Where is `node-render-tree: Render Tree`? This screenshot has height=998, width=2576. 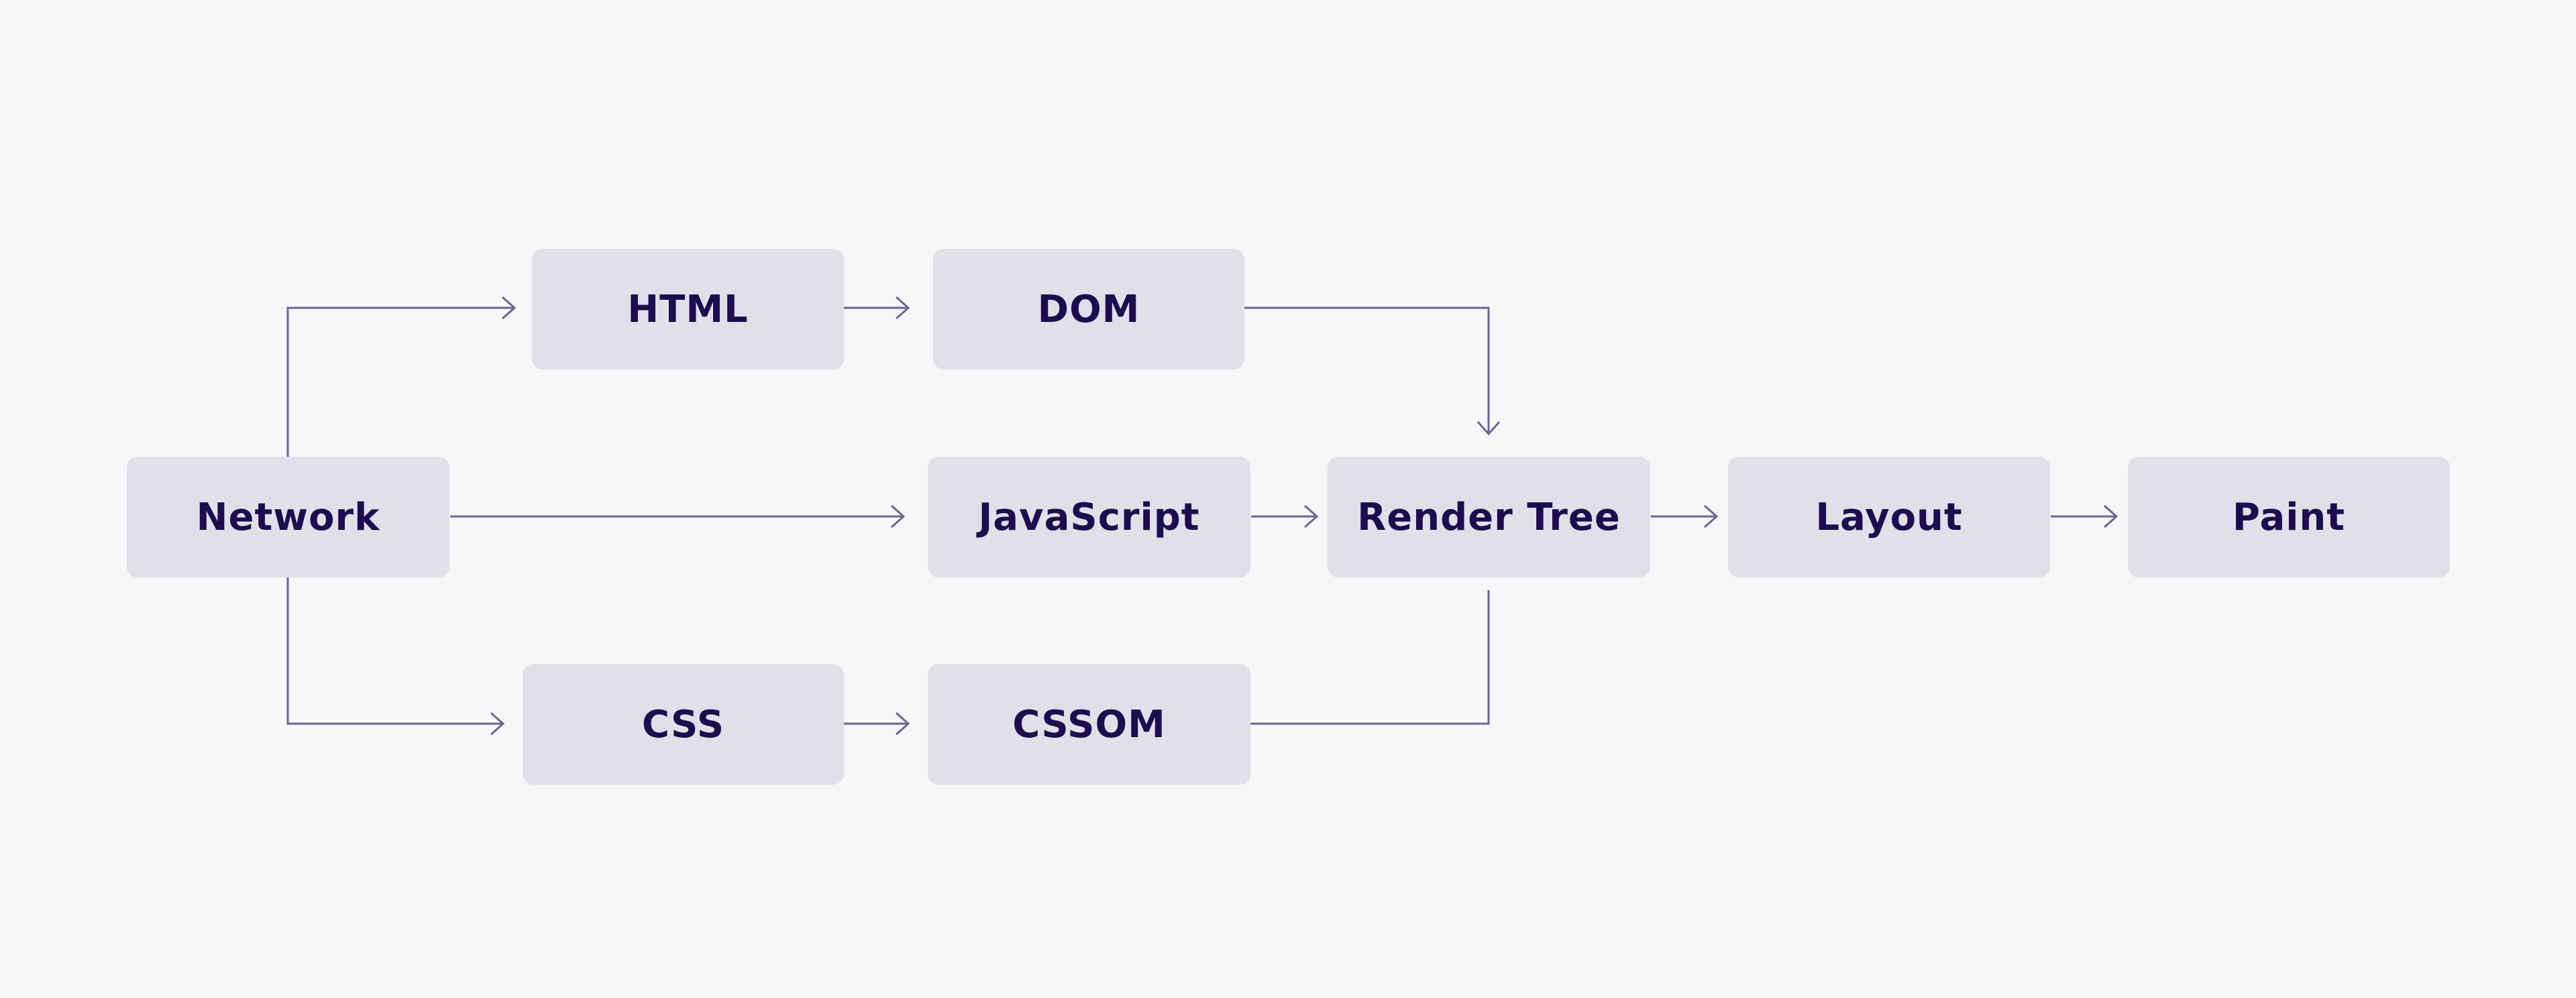
node-render-tree: Render Tree is located at coordinates (1489, 517).